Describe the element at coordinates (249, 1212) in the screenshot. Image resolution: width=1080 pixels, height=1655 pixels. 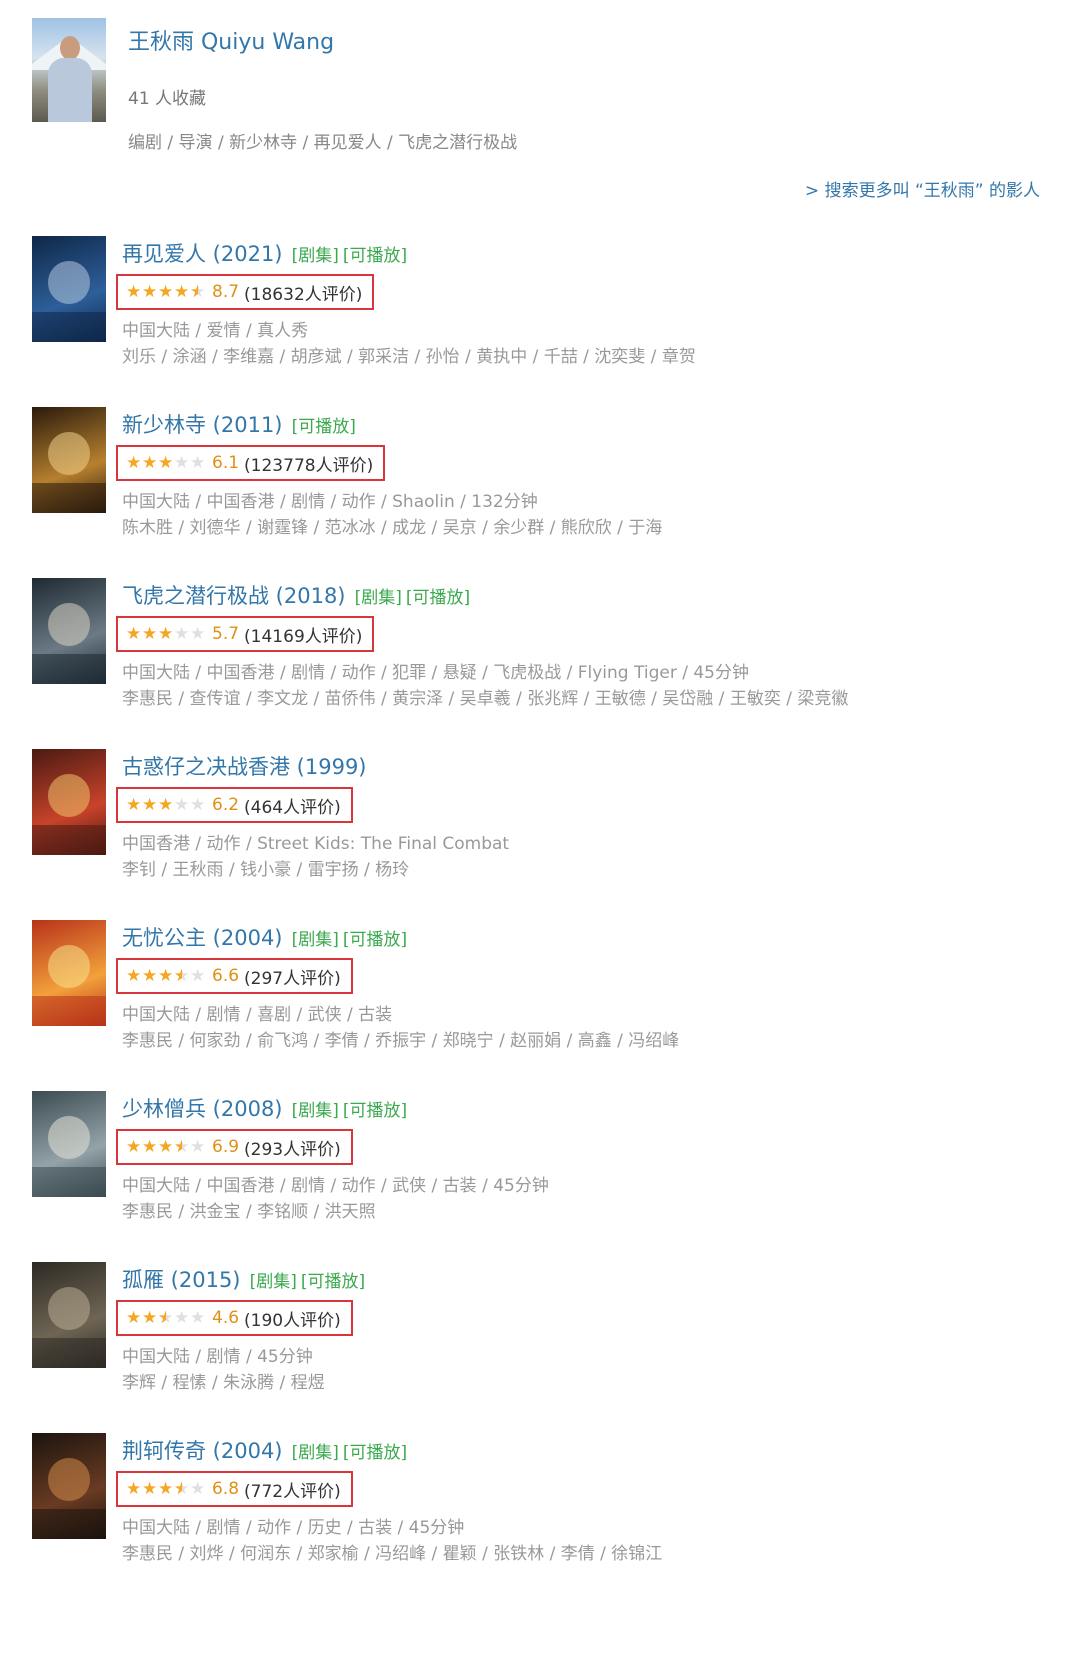
I see `movie-cast: 李惠民 / 洪金宝 / 李铭顺 / 洪天照` at that location.